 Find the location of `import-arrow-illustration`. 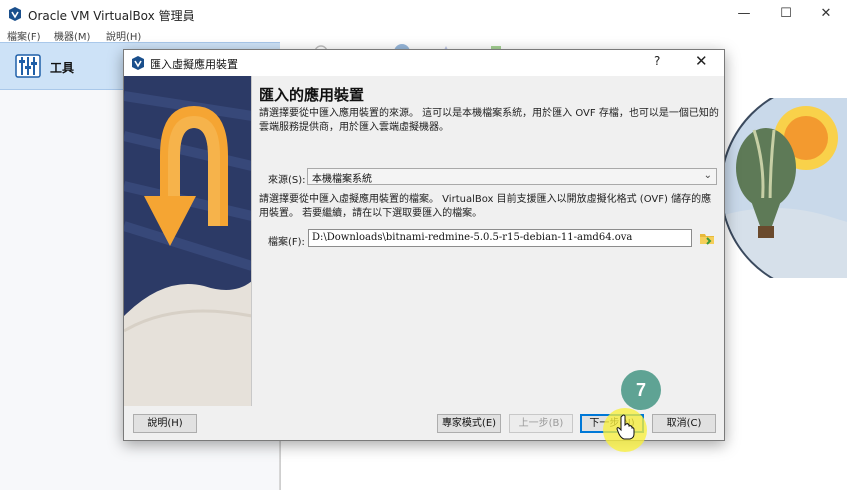

import-arrow-illustration is located at coordinates (187, 241).